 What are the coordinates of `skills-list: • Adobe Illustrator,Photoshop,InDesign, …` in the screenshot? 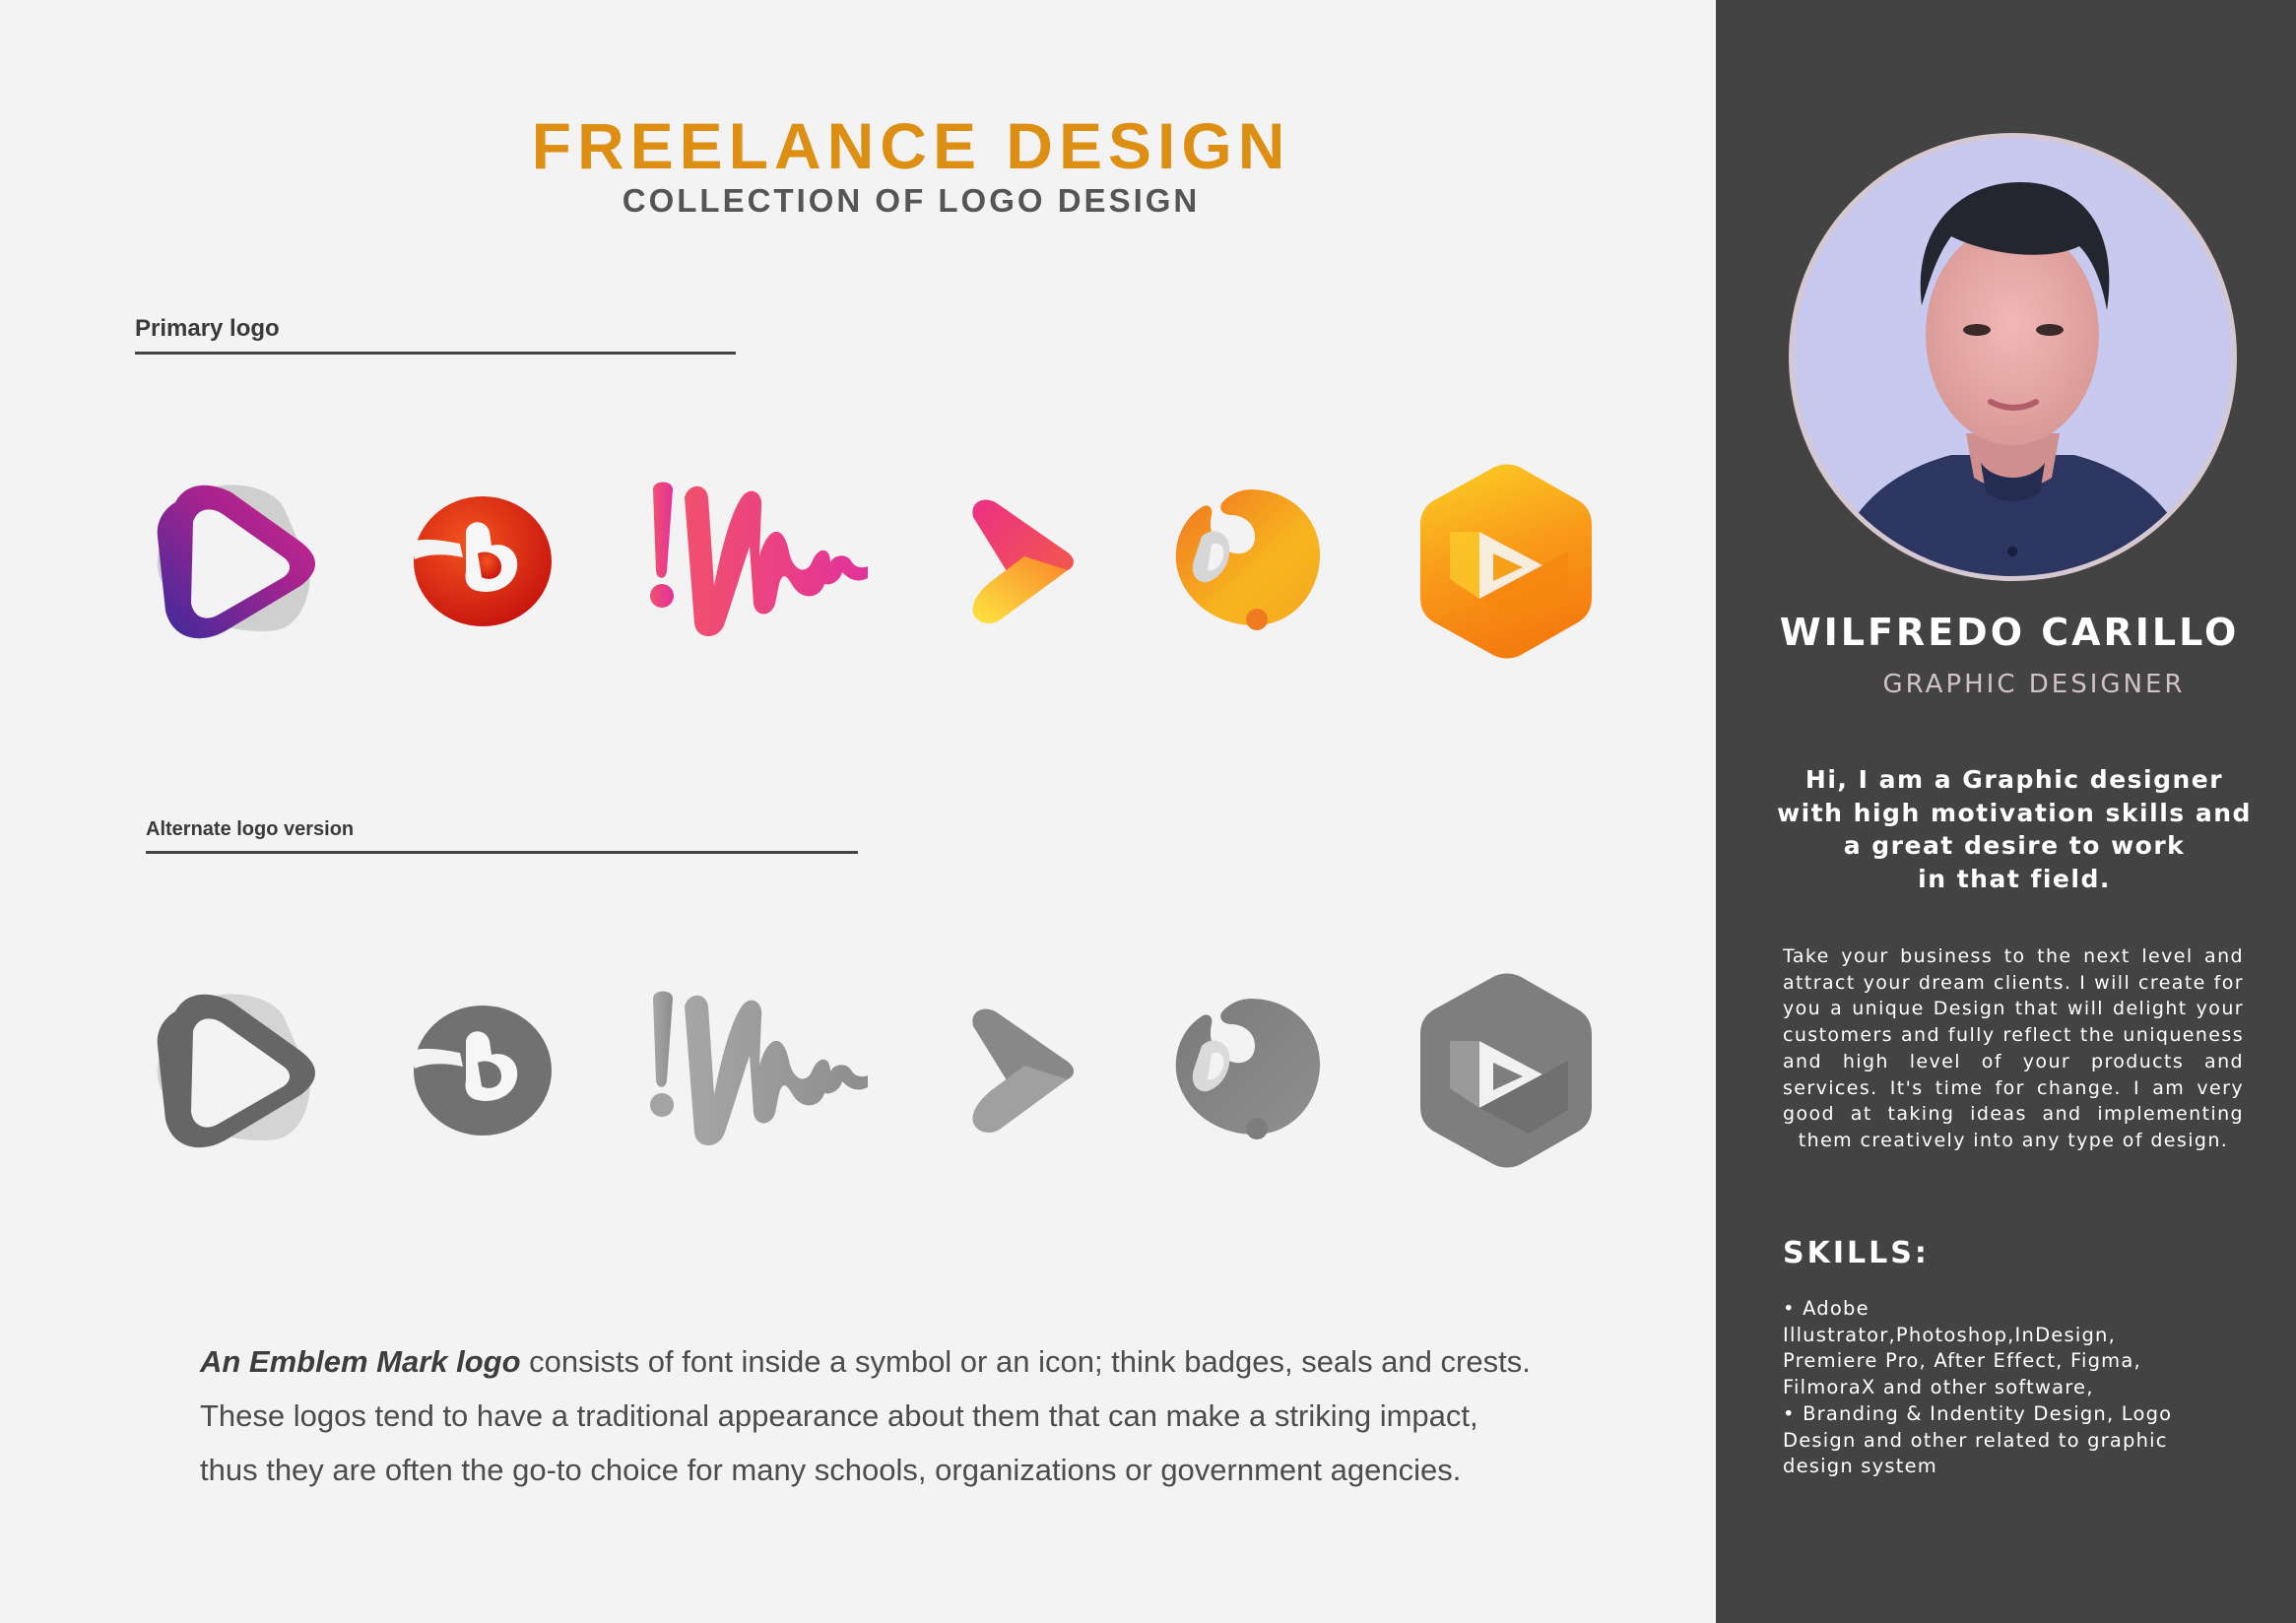 It's located at (2014, 1388).